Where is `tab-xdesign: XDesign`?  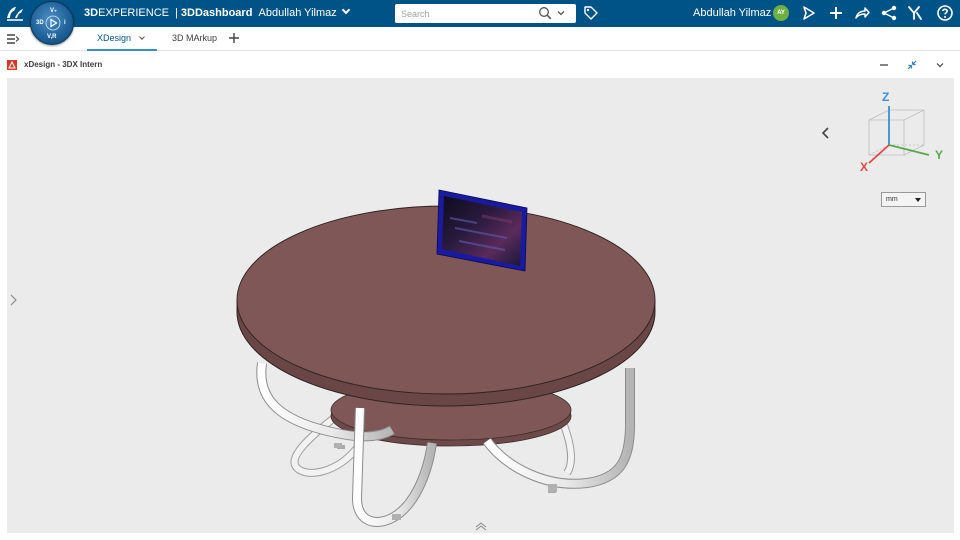 tab-xdesign: XDesign is located at coordinates (122, 39).